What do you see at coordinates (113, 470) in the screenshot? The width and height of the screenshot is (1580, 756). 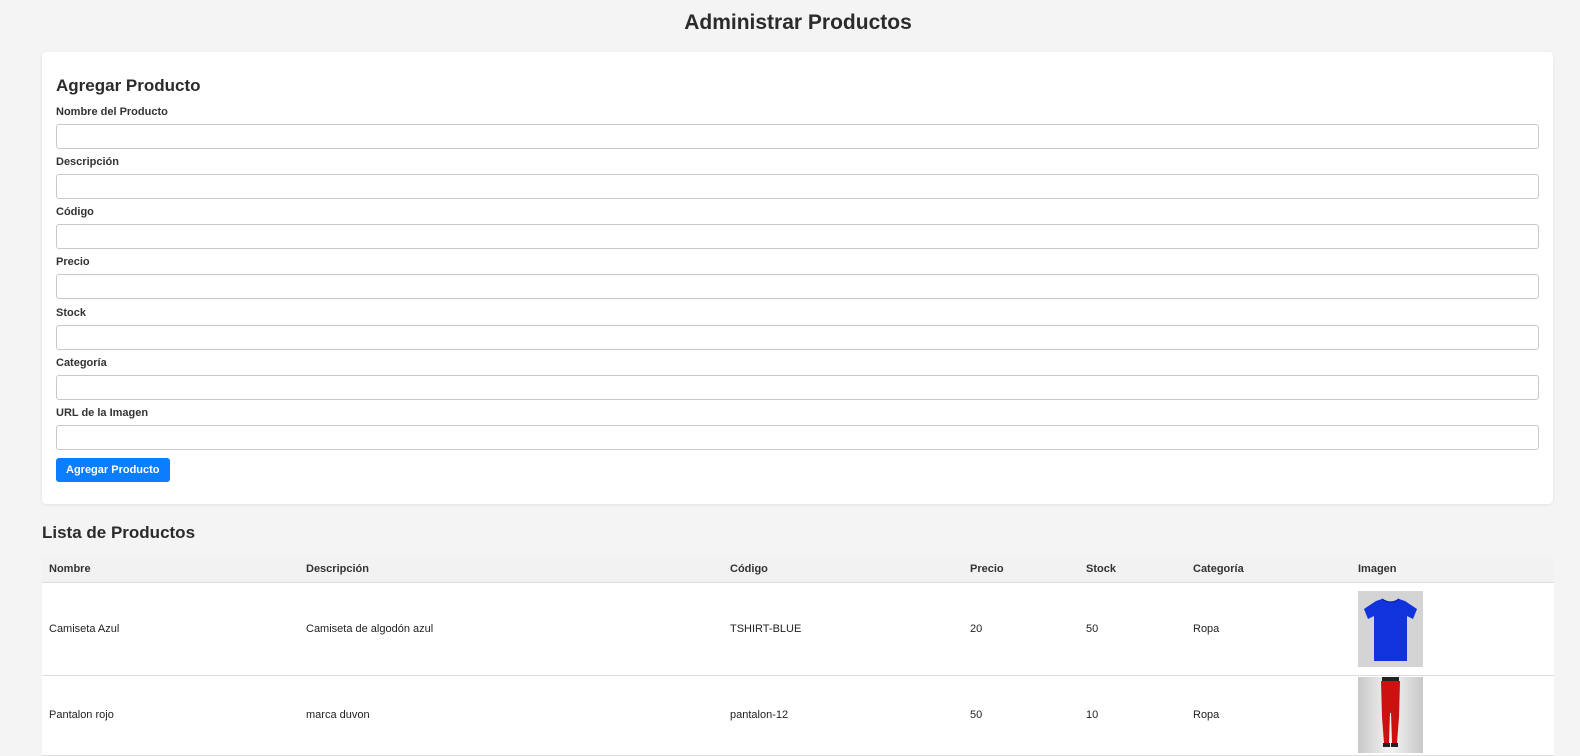 I see `add-product-button: Agregar Producto` at bounding box center [113, 470].